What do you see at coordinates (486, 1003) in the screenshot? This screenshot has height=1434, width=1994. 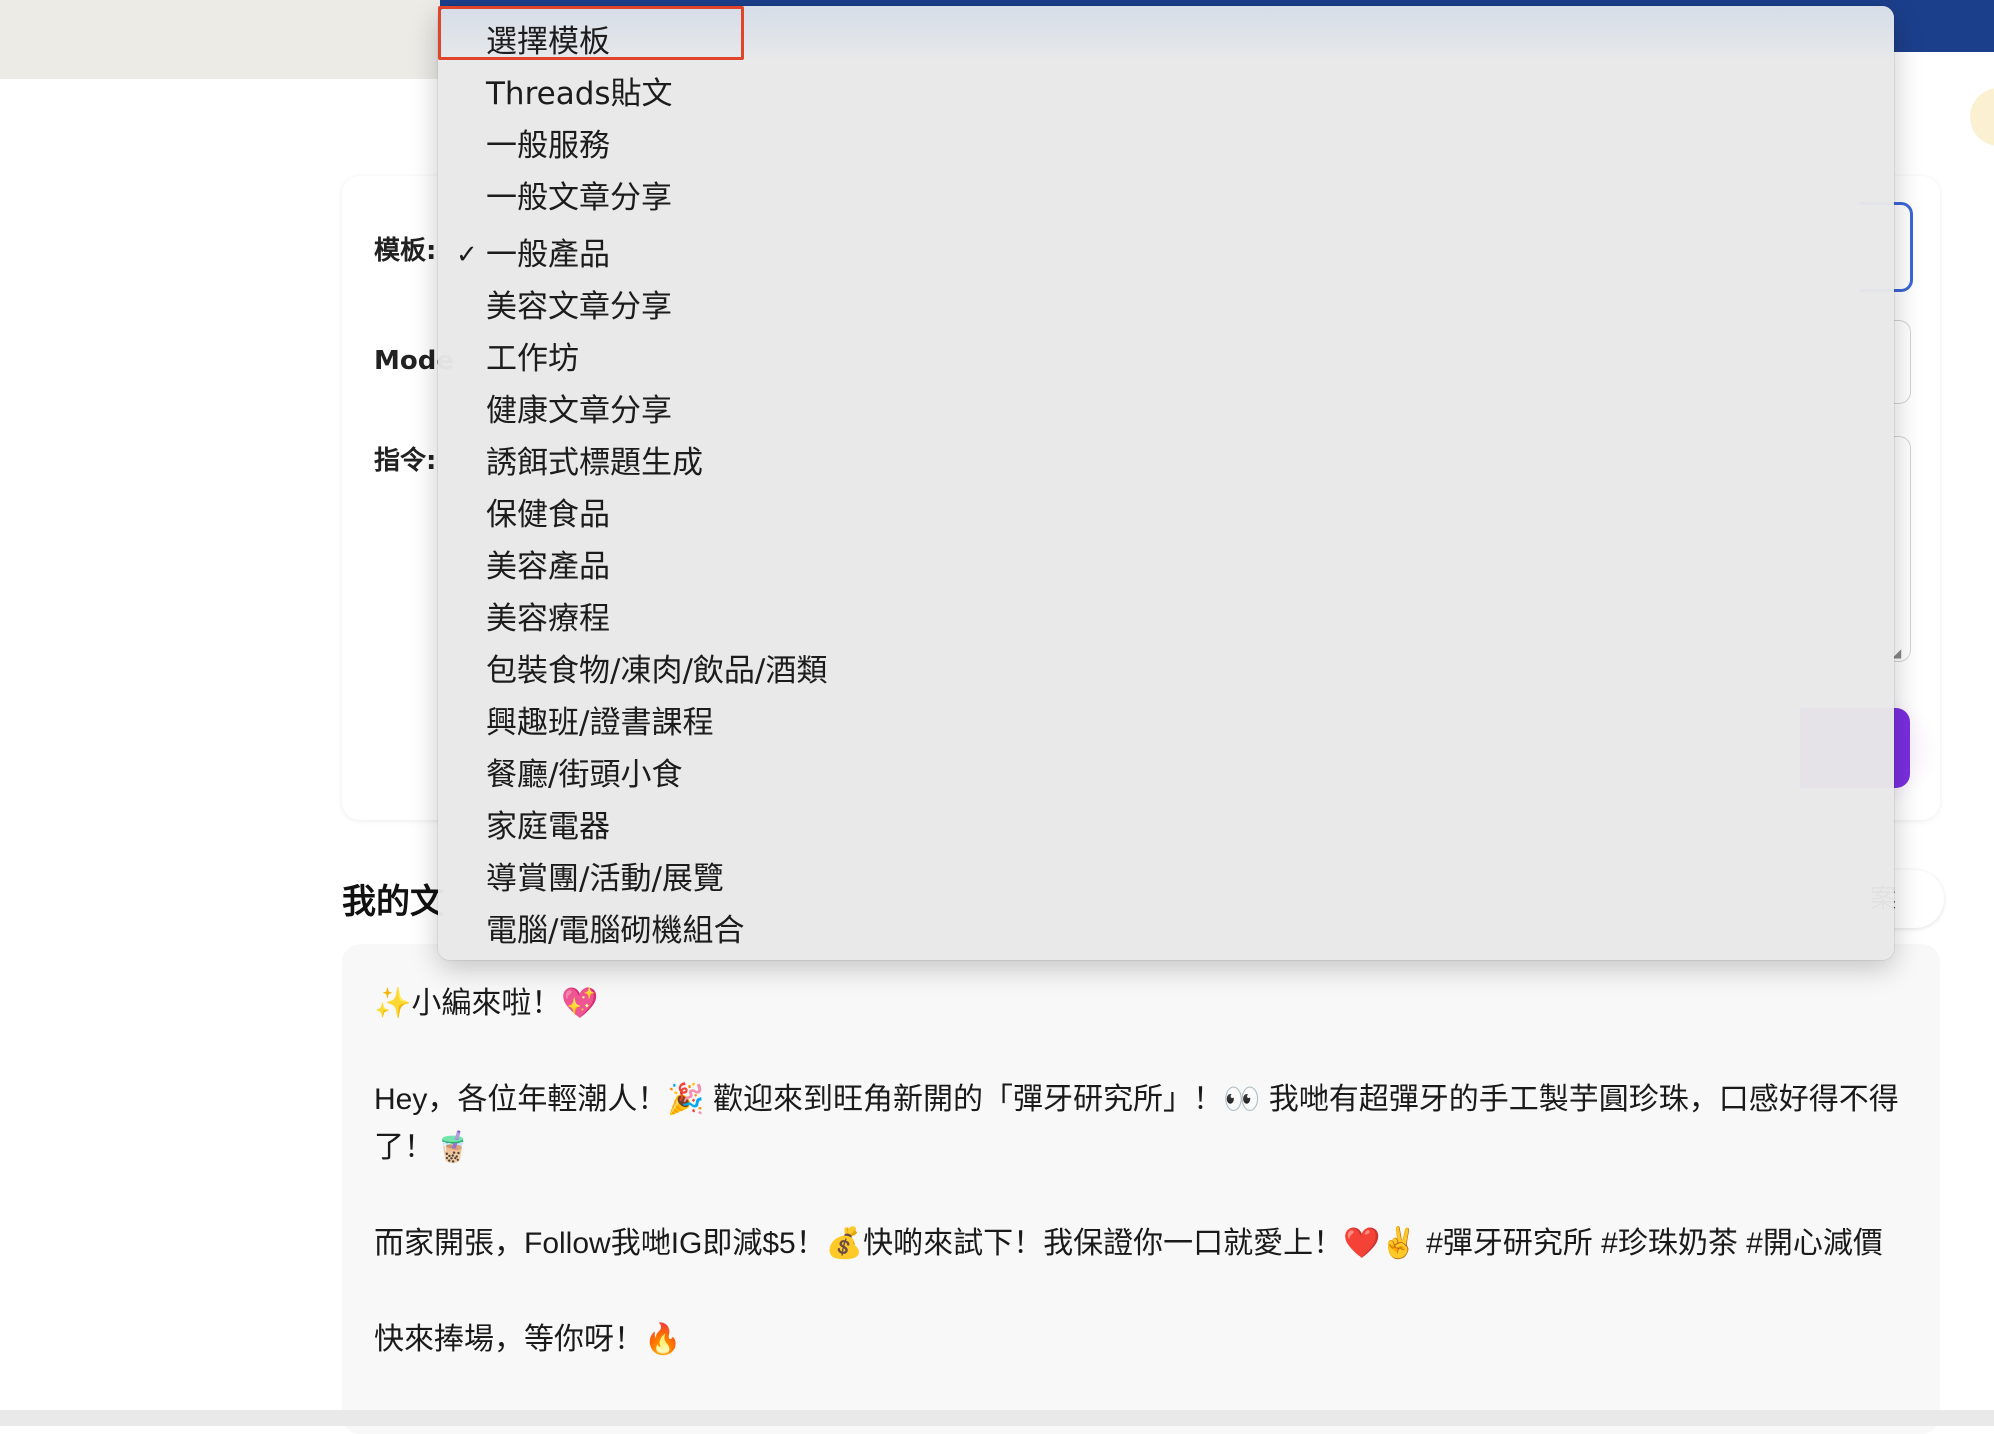 I see `post-paragraph: ✨小編來啦！💖` at bounding box center [486, 1003].